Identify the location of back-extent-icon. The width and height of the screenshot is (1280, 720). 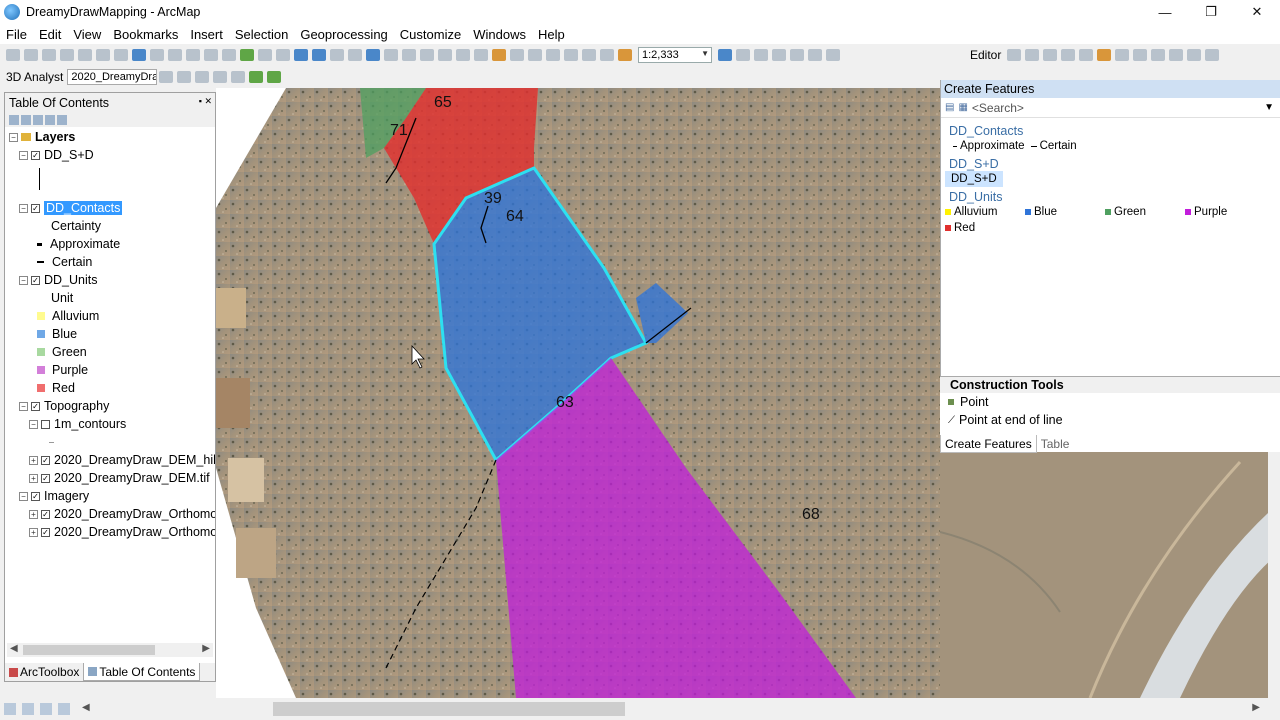
(301, 55).